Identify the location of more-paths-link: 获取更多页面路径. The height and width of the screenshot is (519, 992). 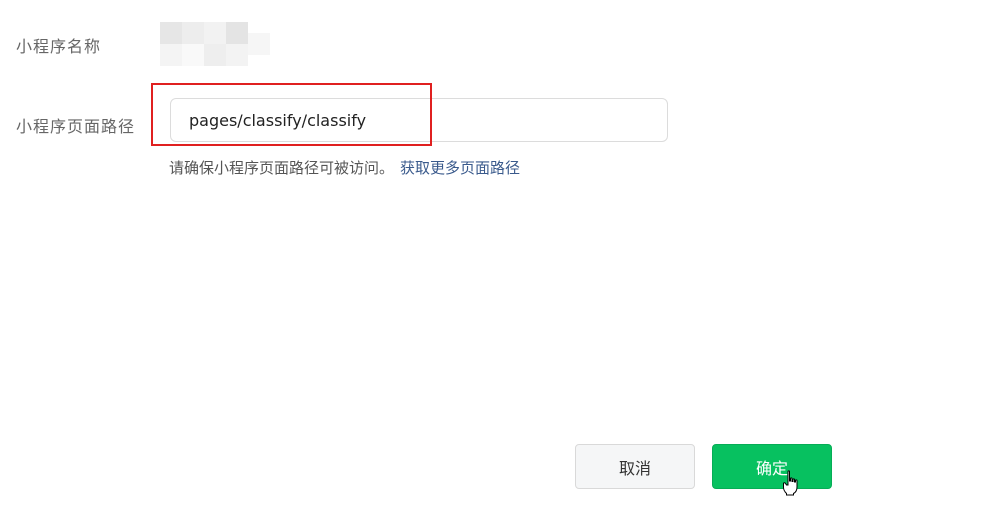
(460, 168).